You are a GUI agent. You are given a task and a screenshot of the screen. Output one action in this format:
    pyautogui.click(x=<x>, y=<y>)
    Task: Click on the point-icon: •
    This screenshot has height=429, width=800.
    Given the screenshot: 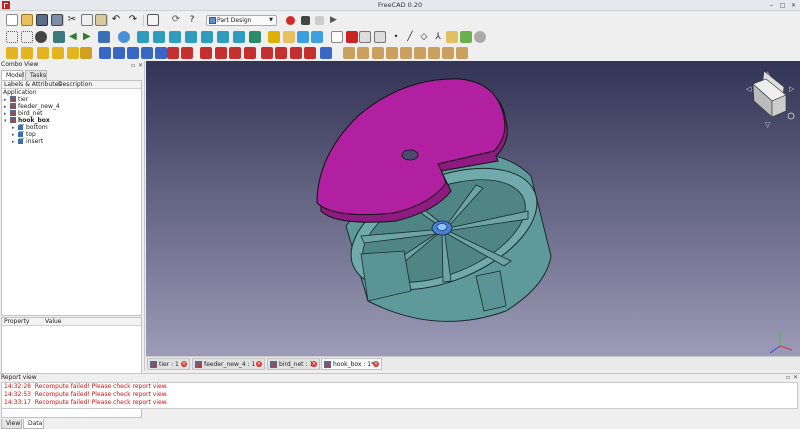 What is the action you would take?
    pyautogui.click(x=396, y=37)
    